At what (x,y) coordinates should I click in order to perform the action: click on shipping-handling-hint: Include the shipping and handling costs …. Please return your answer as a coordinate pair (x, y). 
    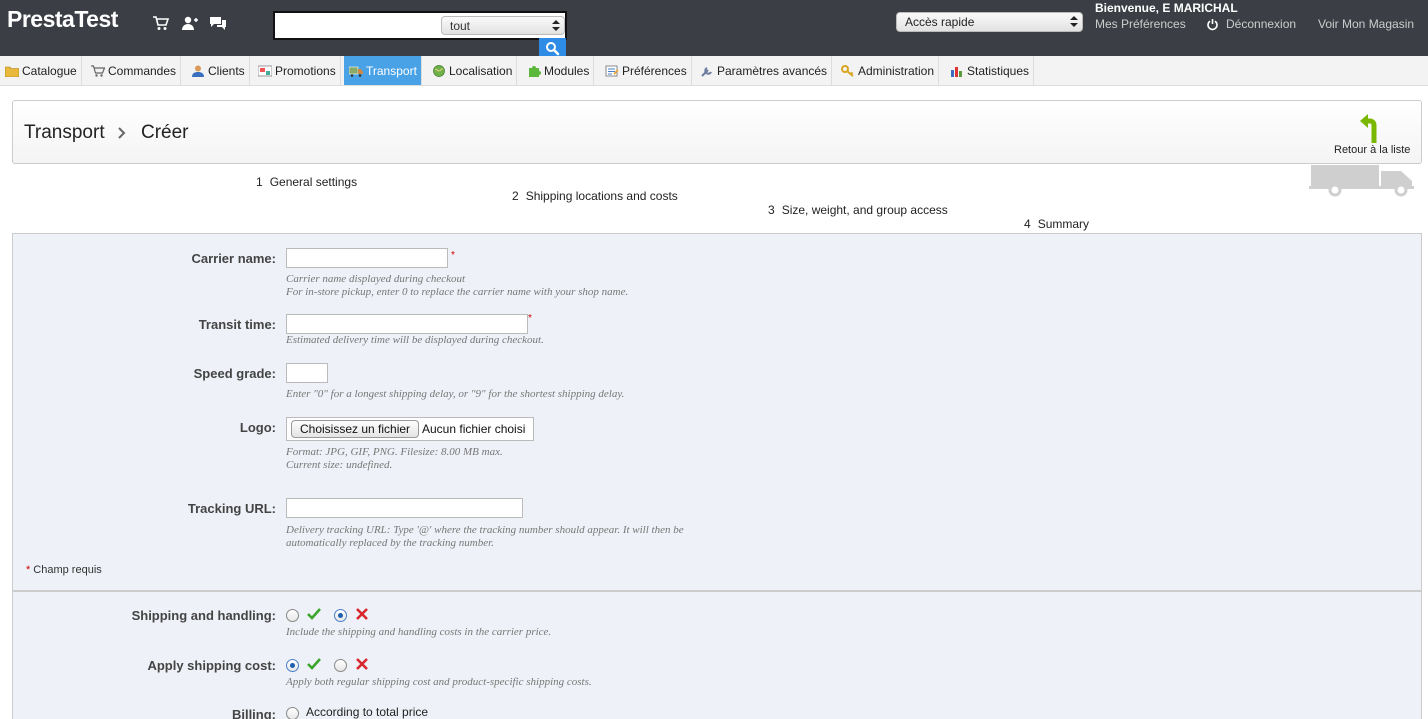
    Looking at the image, I should click on (419, 632).